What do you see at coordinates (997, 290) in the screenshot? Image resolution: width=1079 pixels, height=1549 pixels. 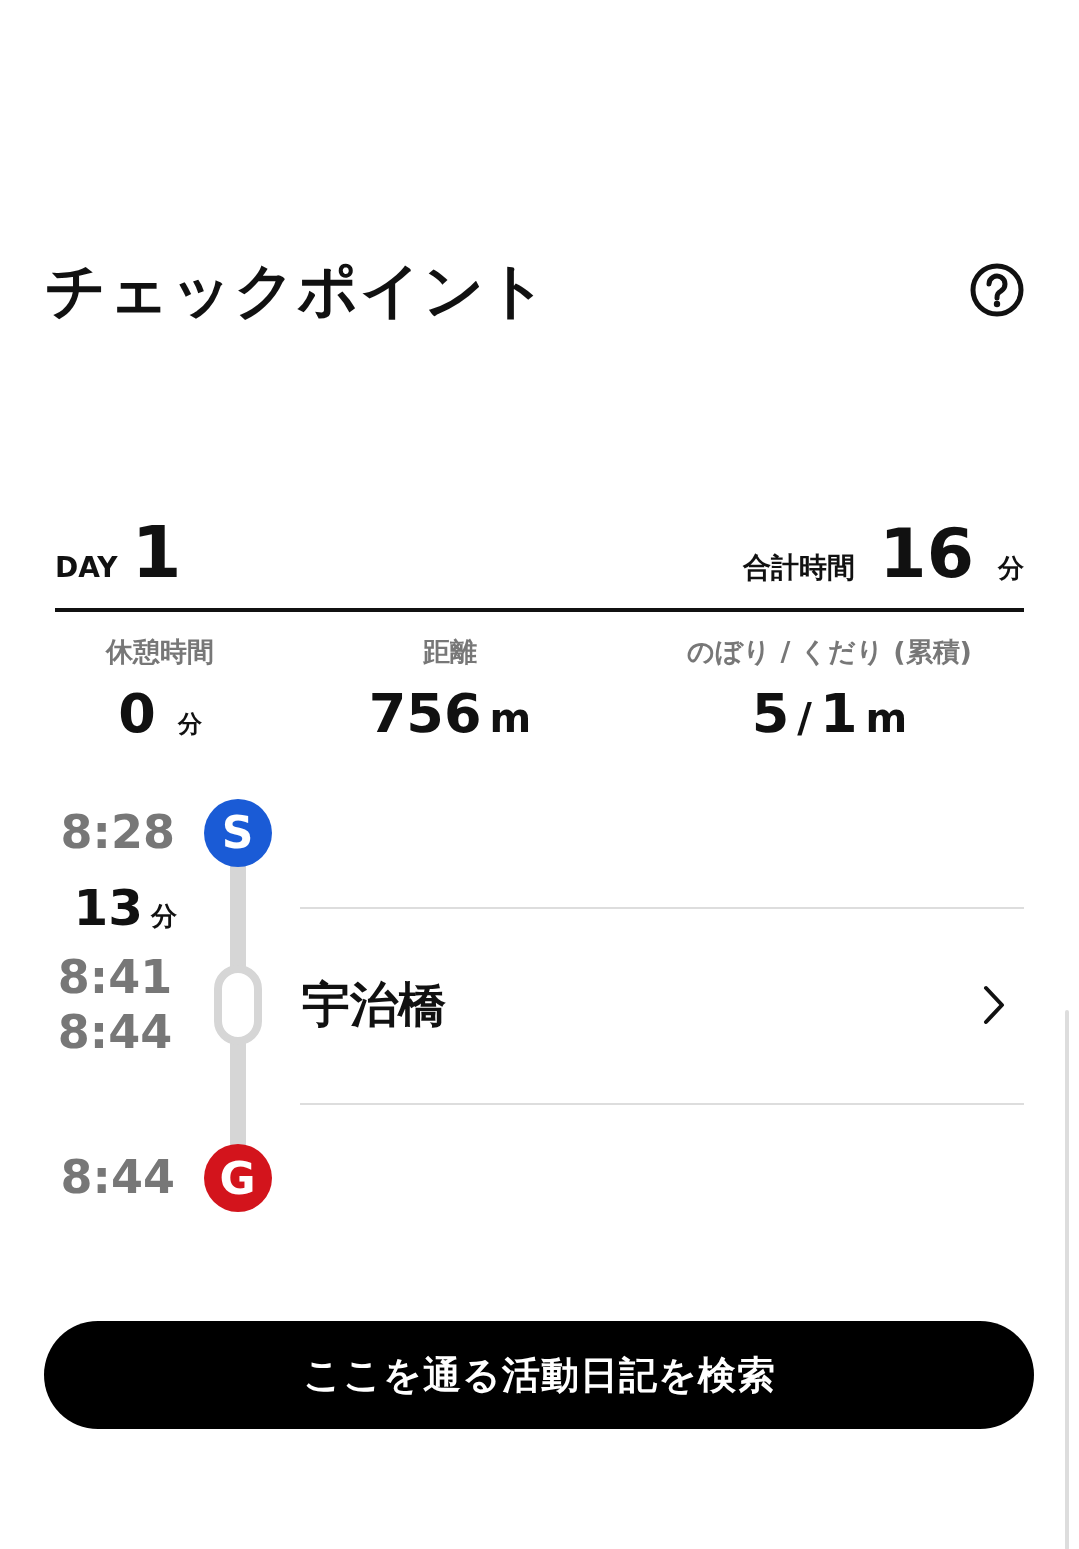 I see `help-icon` at bounding box center [997, 290].